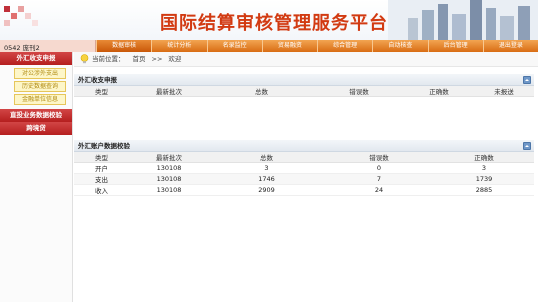 The height and width of the screenshot is (302, 538). What do you see at coordinates (48, 46) in the screenshot?
I see `user-info: 0542 庞刊2` at bounding box center [48, 46].